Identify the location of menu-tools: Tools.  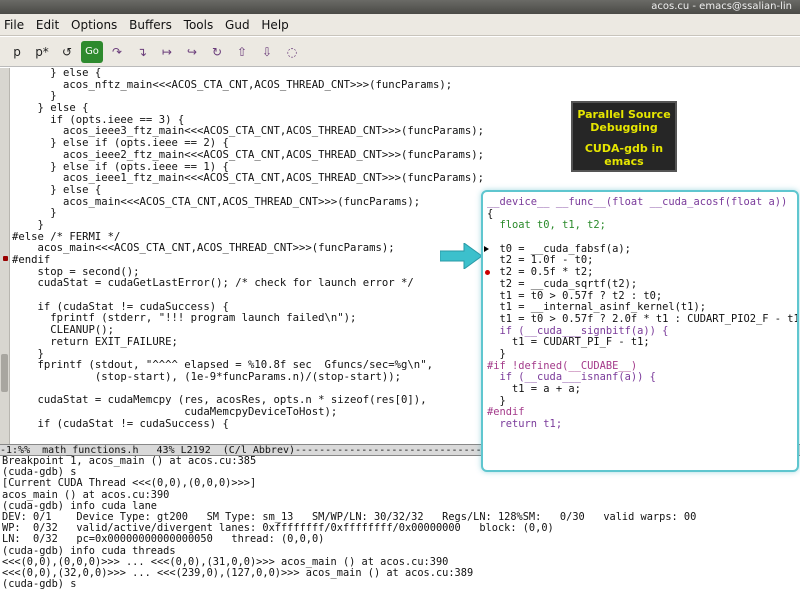
(199, 25).